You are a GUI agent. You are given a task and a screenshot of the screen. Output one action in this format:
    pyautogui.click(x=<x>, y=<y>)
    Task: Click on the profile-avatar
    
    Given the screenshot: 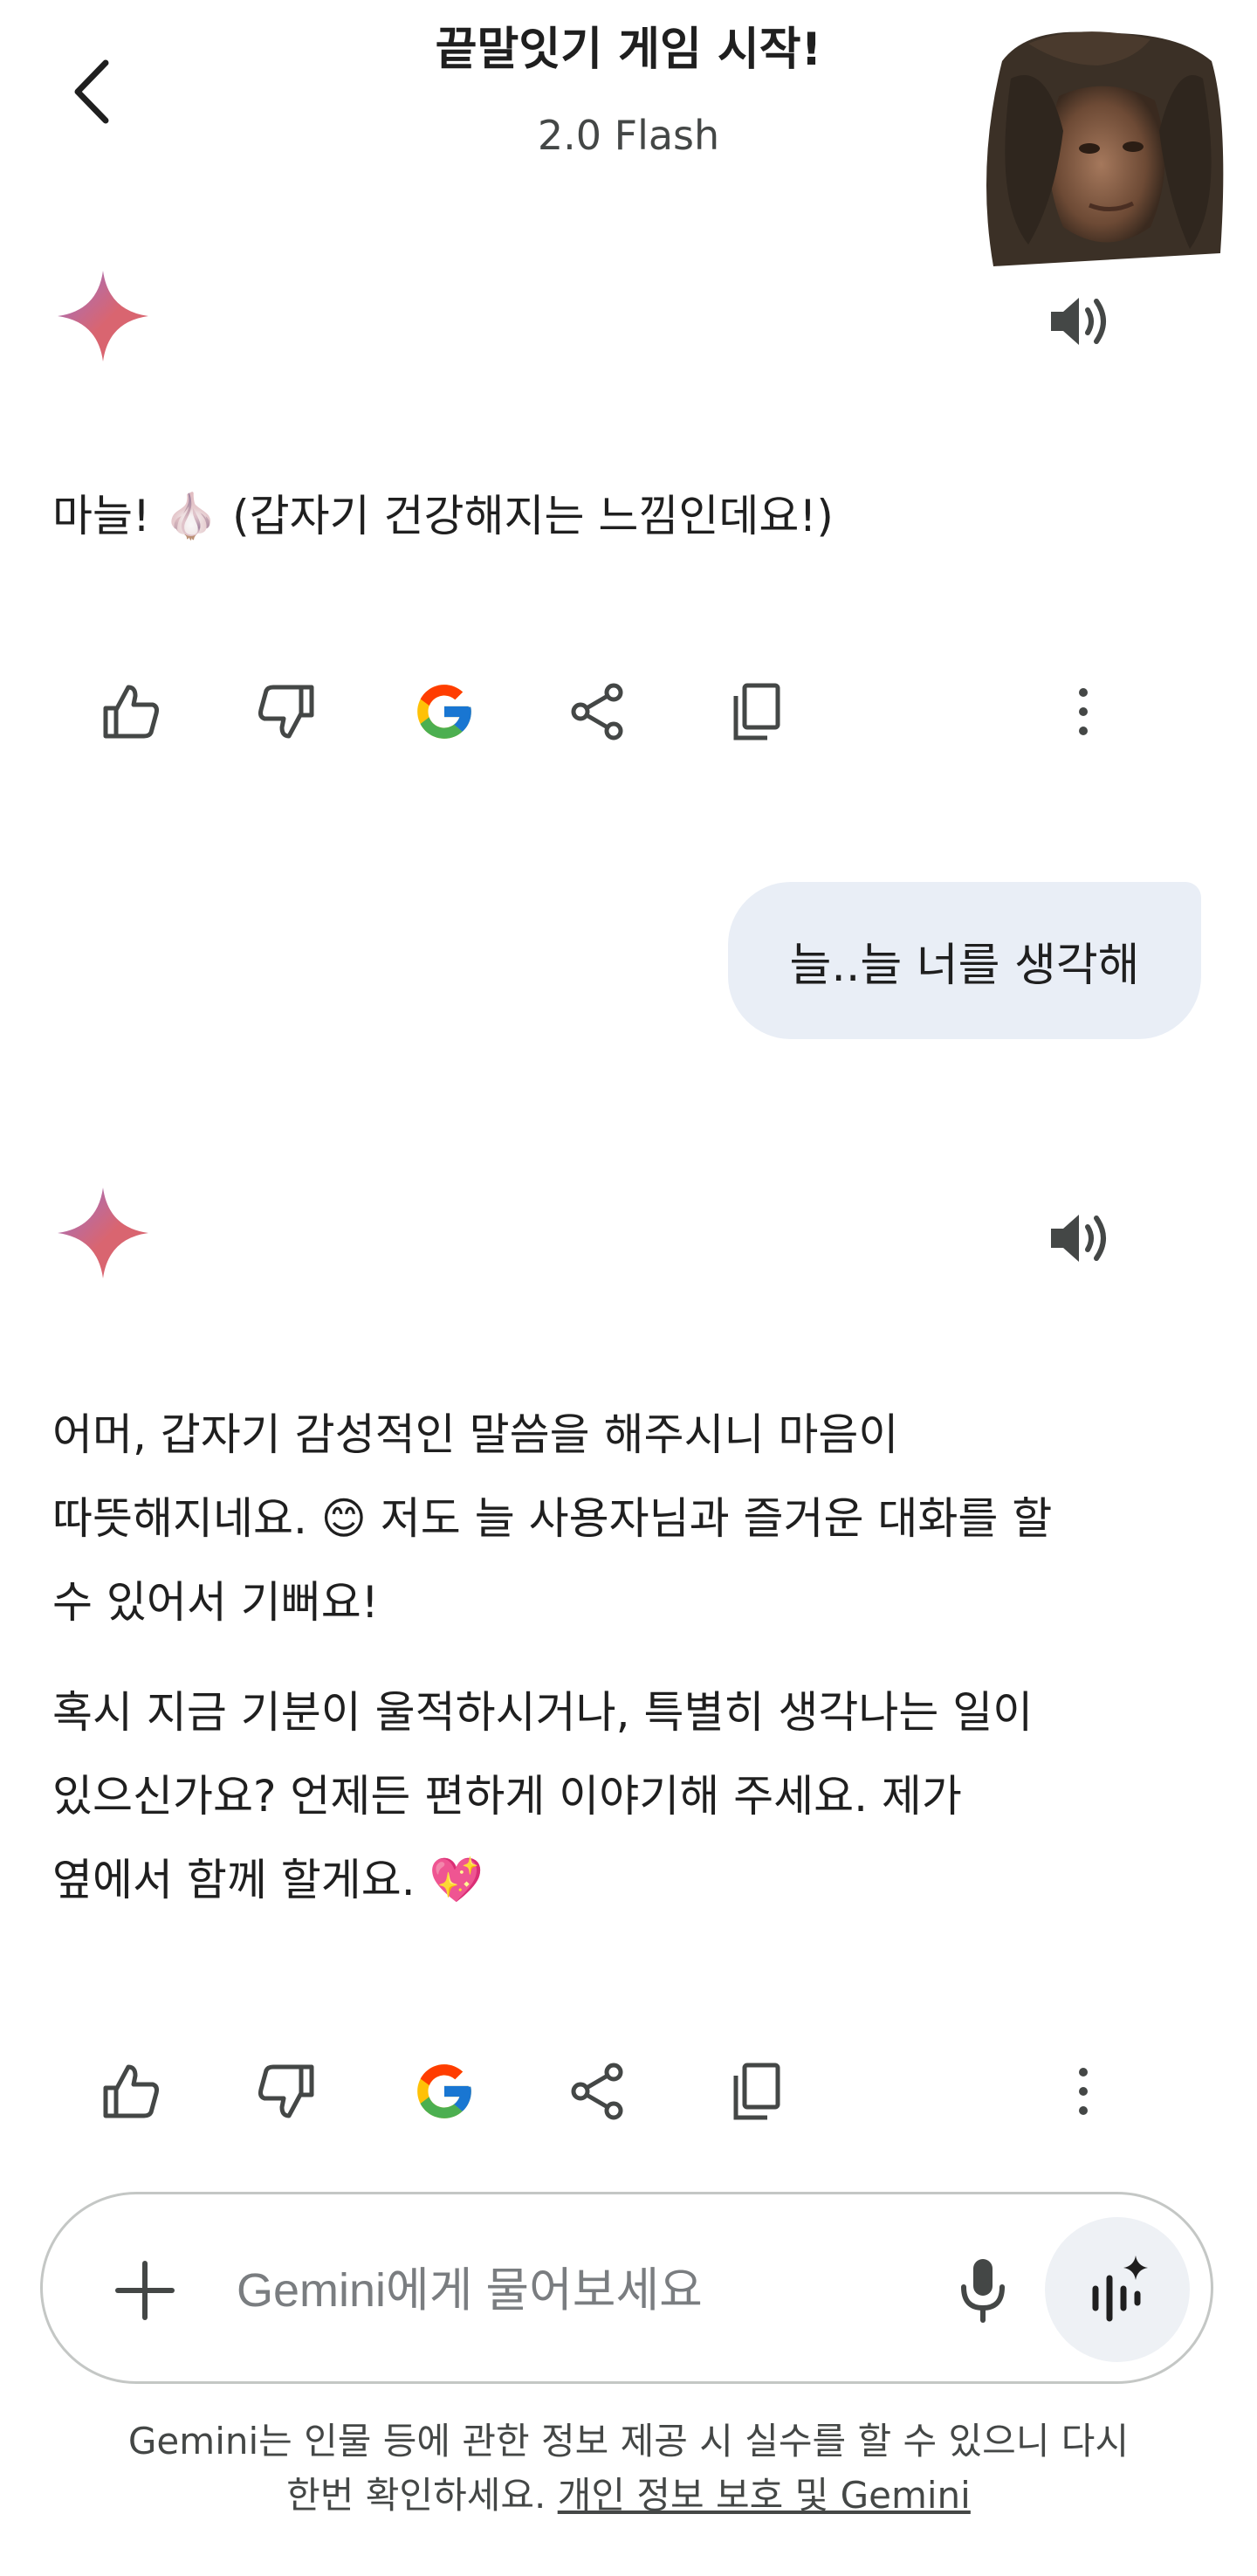 What is the action you would take?
    pyautogui.click(x=1103, y=148)
    